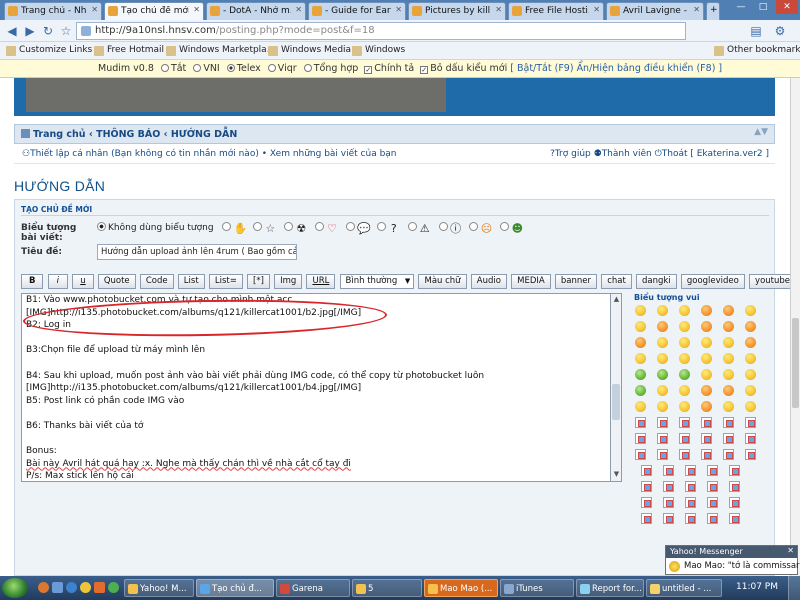 The width and height of the screenshot is (800, 600). I want to click on yahoo-icon, so click(85, 587).